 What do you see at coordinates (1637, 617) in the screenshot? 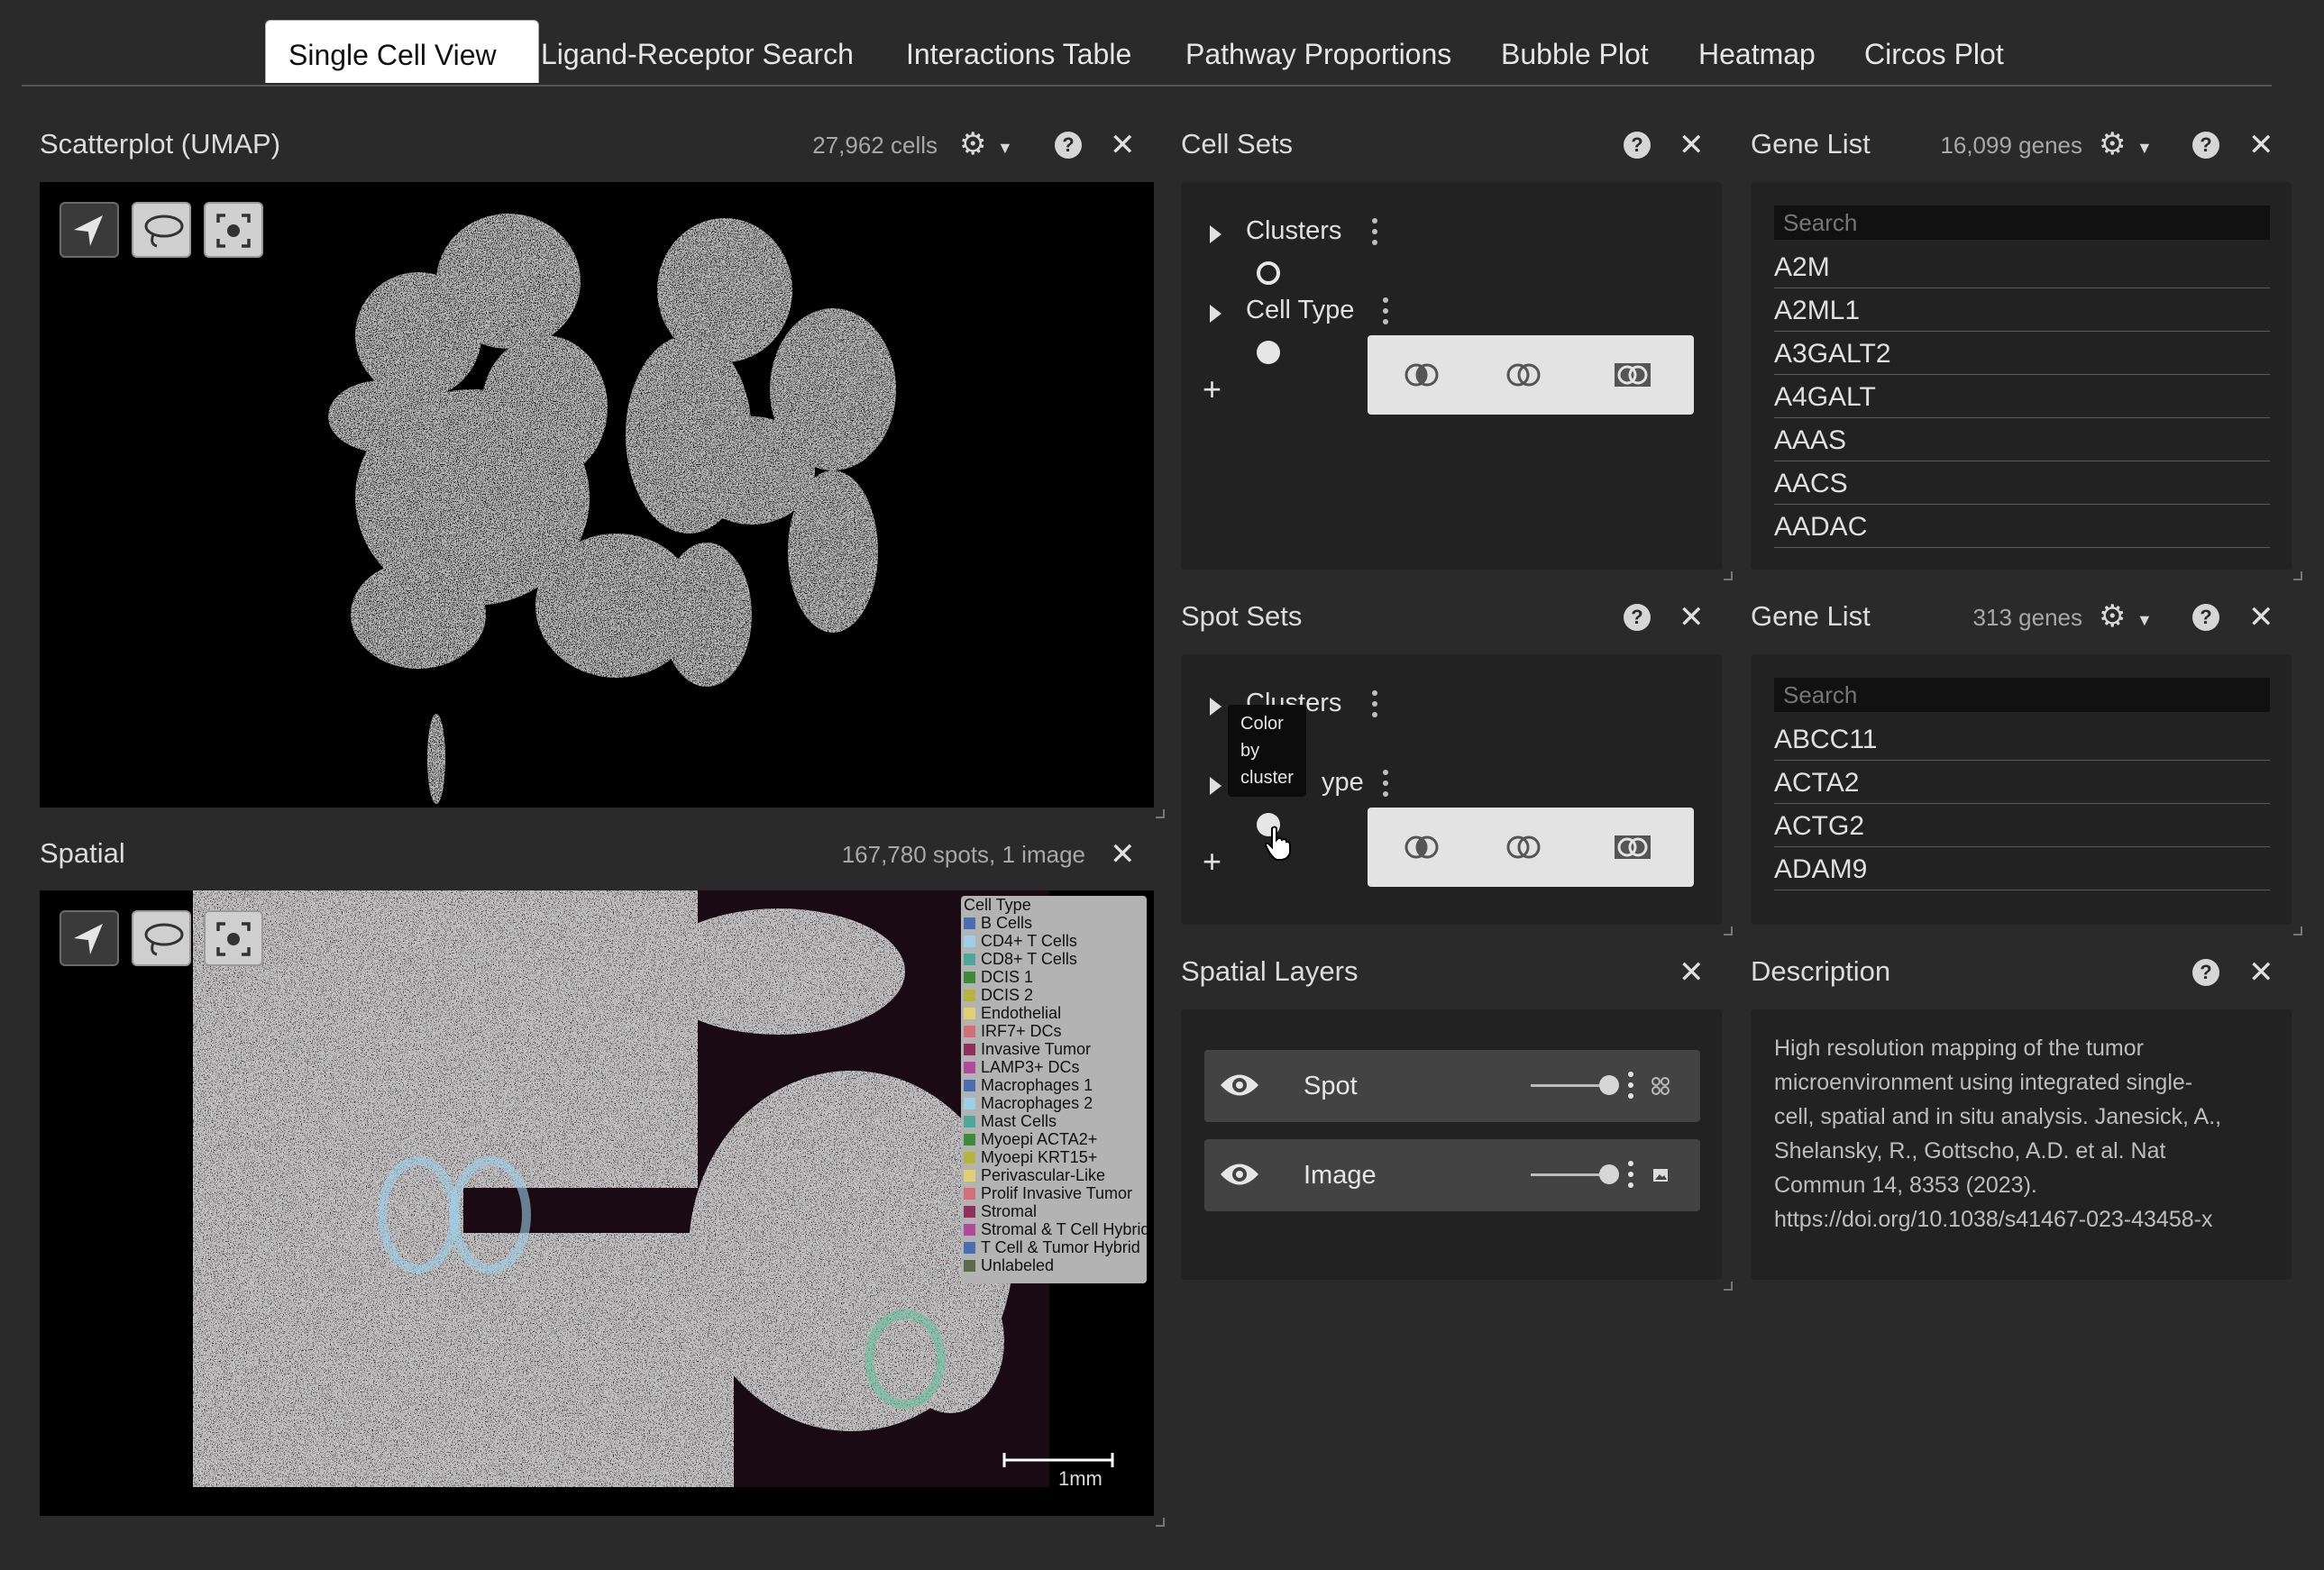
I see `spot-sets-help-icon: ?` at bounding box center [1637, 617].